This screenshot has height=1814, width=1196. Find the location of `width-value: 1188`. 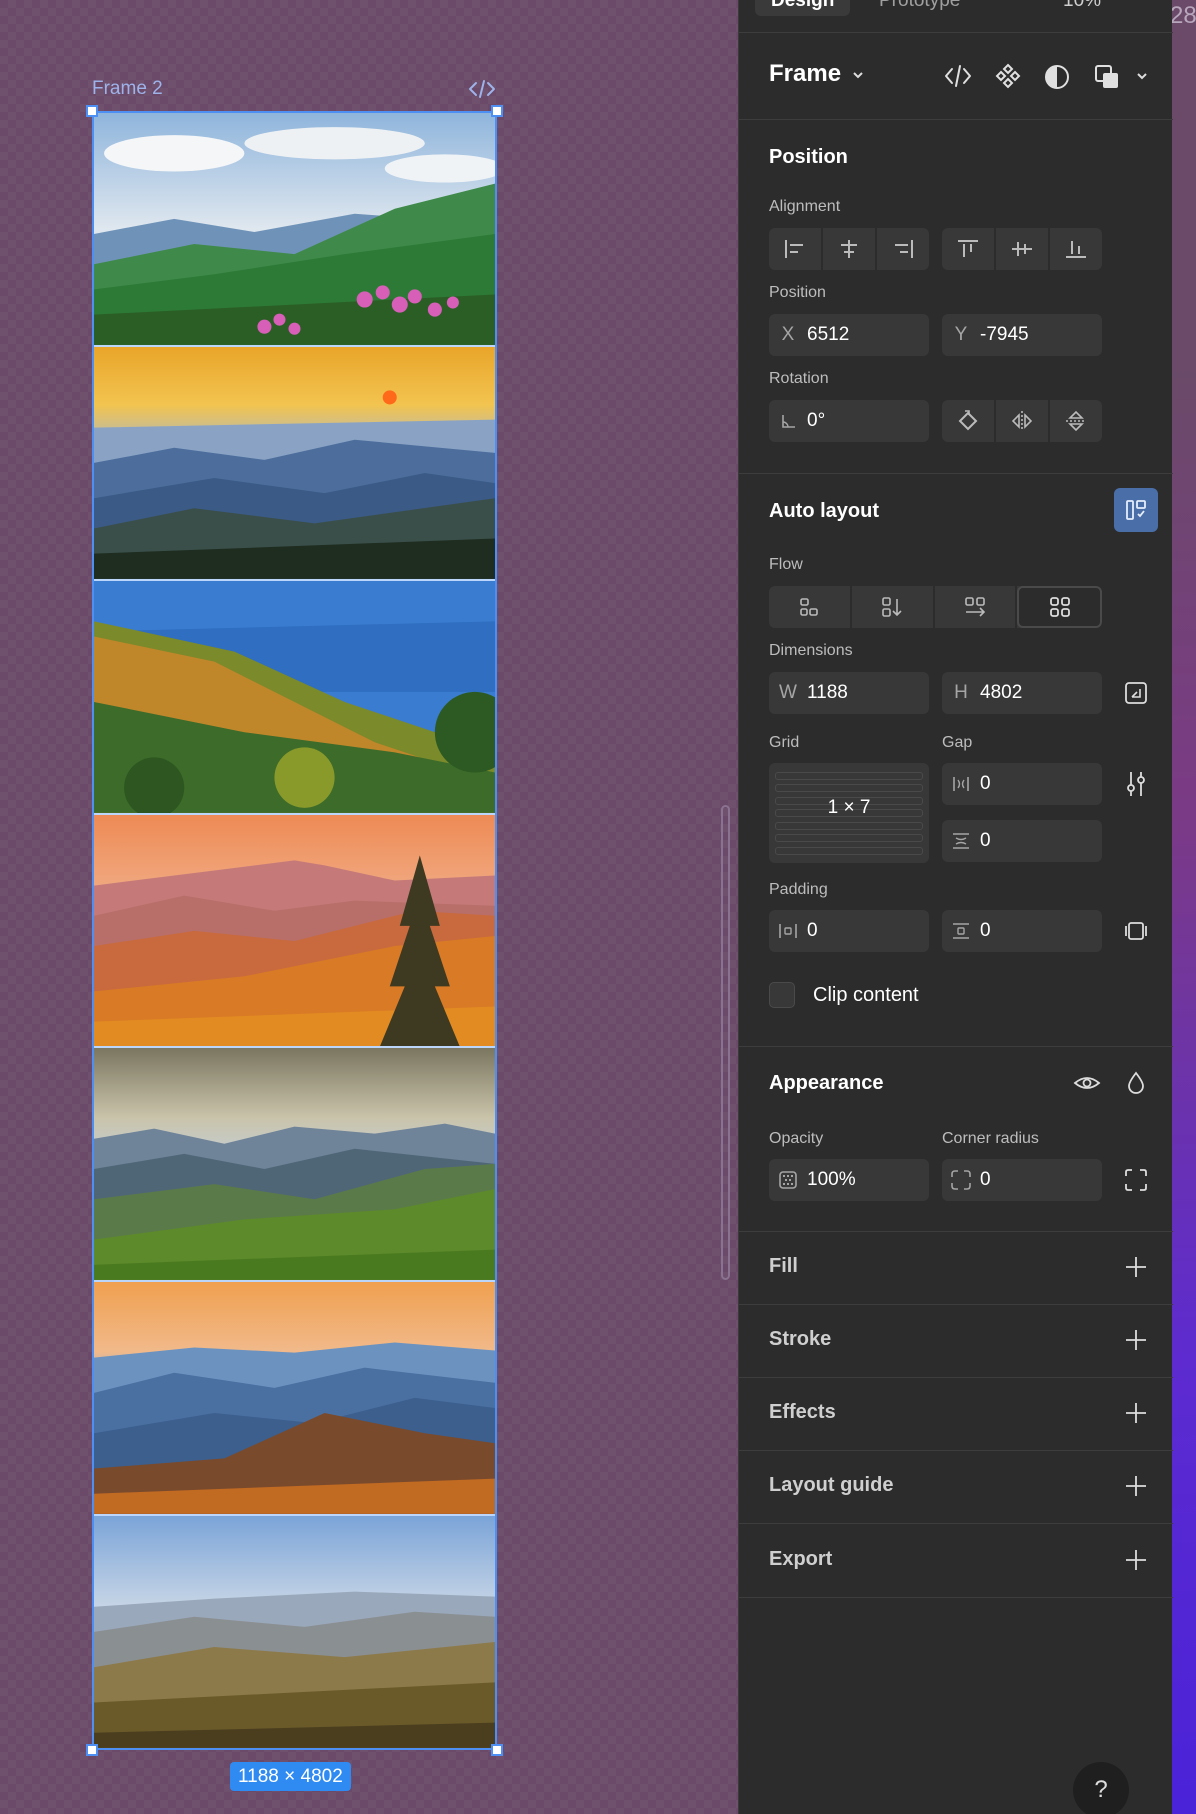

width-value: 1188 is located at coordinates (868, 693).